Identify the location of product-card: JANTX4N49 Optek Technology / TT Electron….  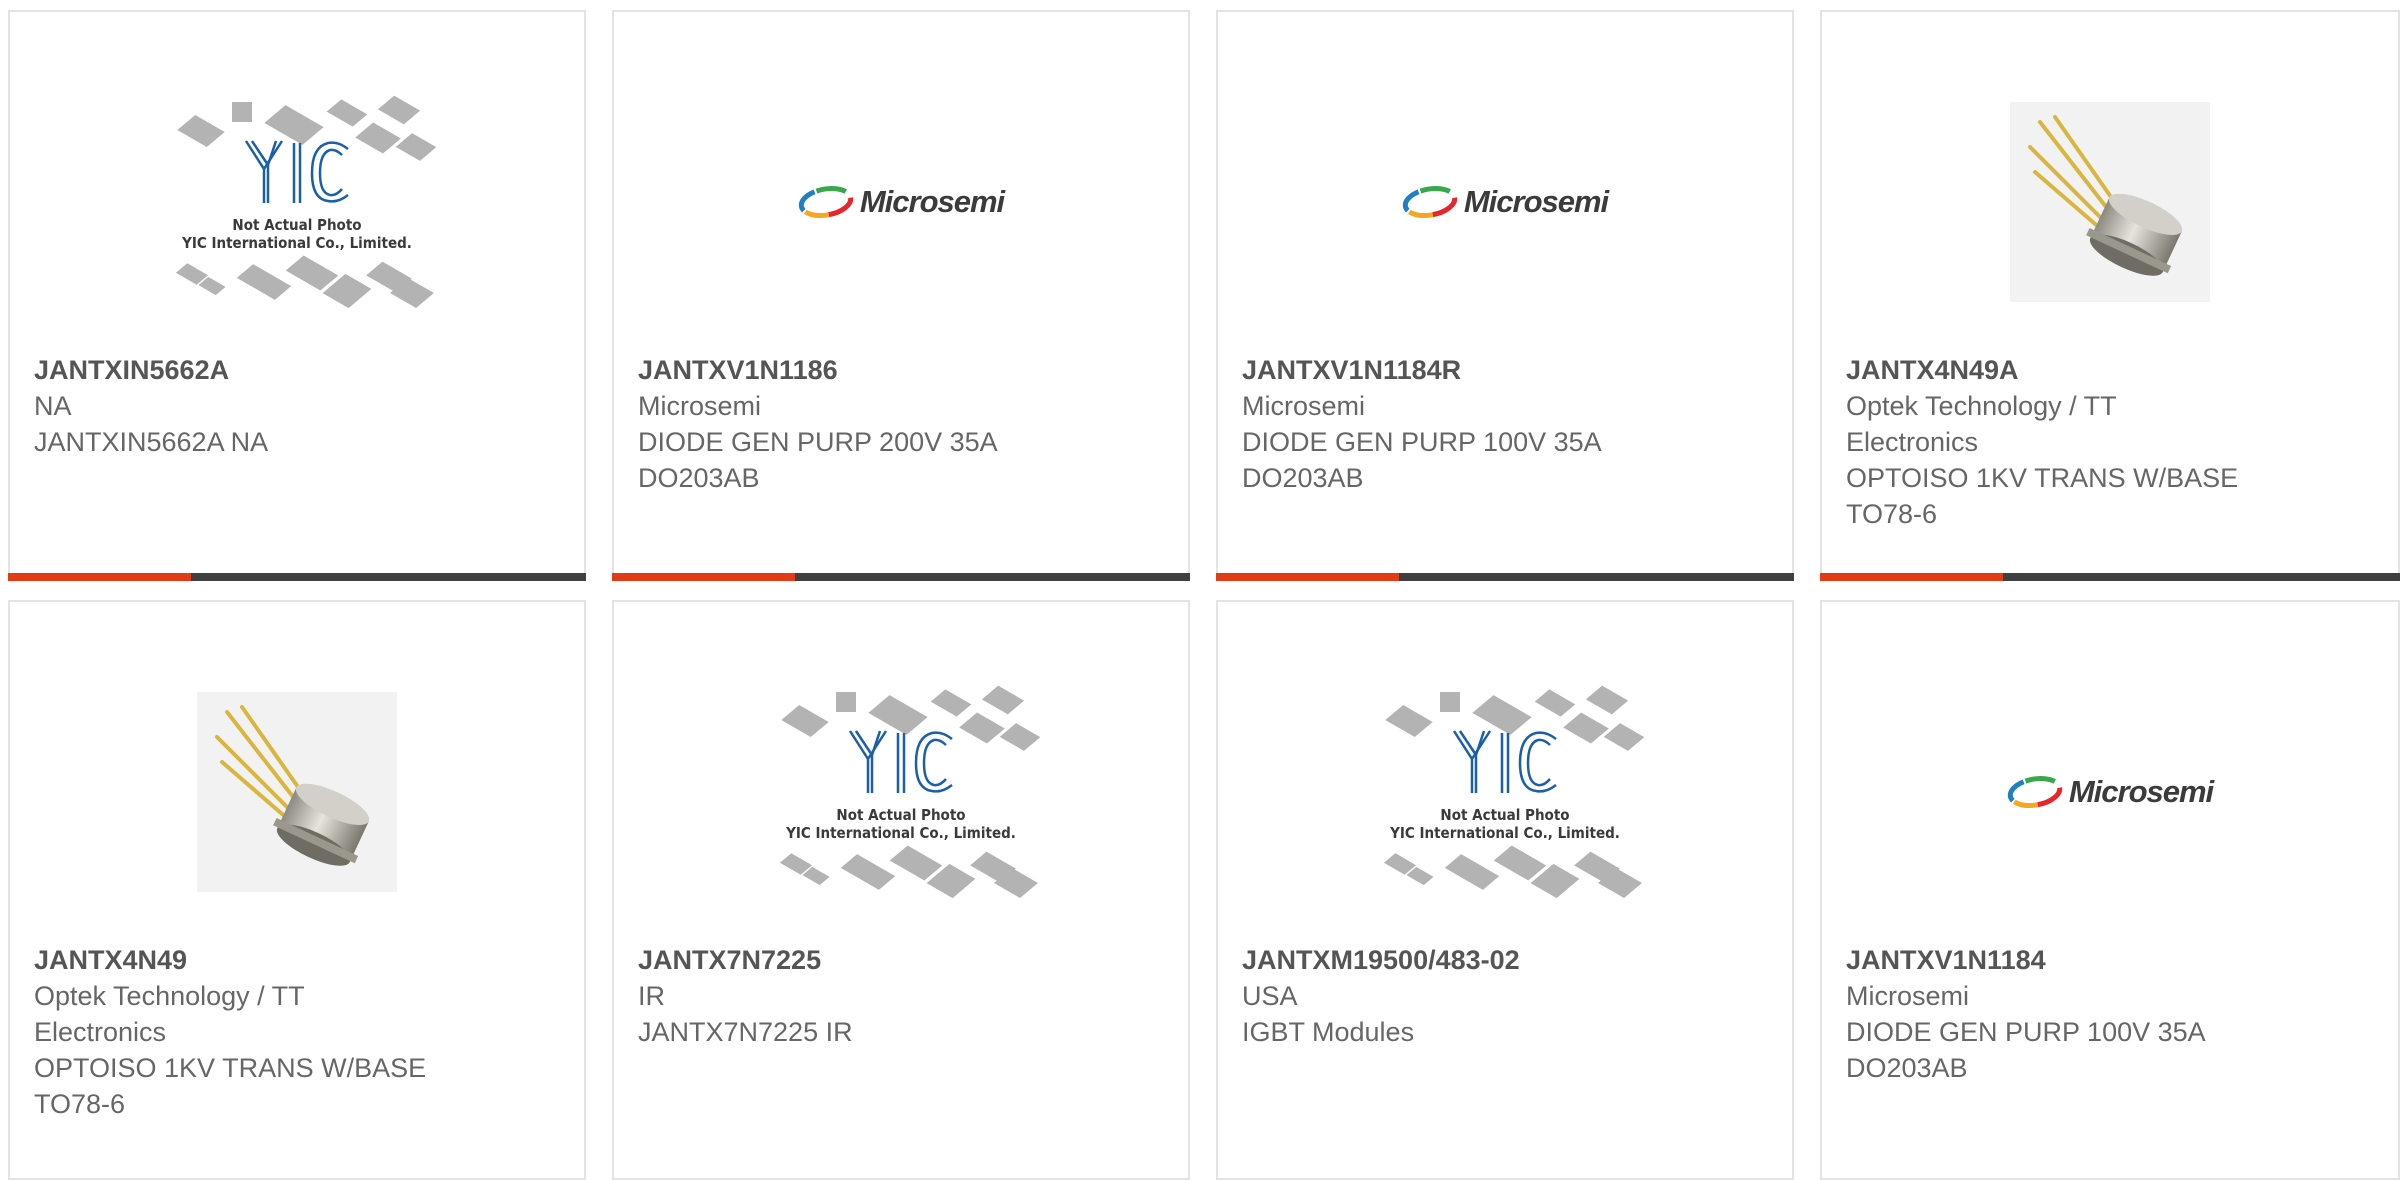
(297, 890).